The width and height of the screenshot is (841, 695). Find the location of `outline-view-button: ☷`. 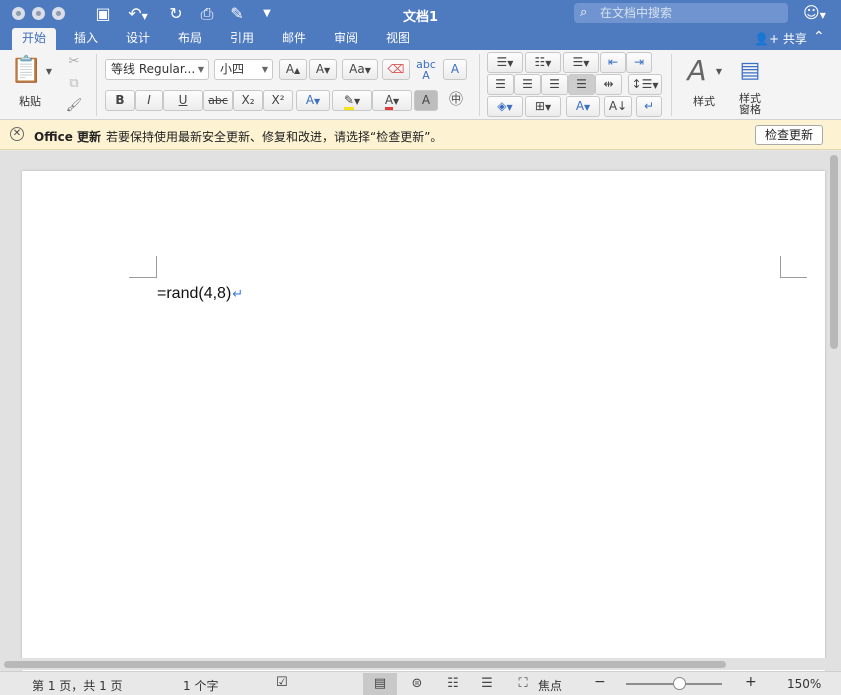

outline-view-button: ☷ is located at coordinates (453, 684).